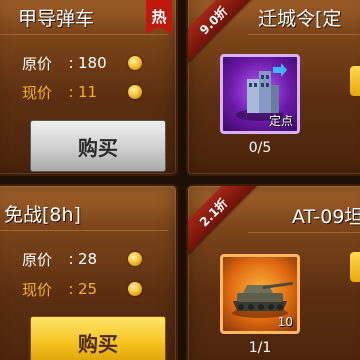 This screenshot has width=360, height=360. I want to click on original-price-row: 原价 : 28, so click(82, 259).